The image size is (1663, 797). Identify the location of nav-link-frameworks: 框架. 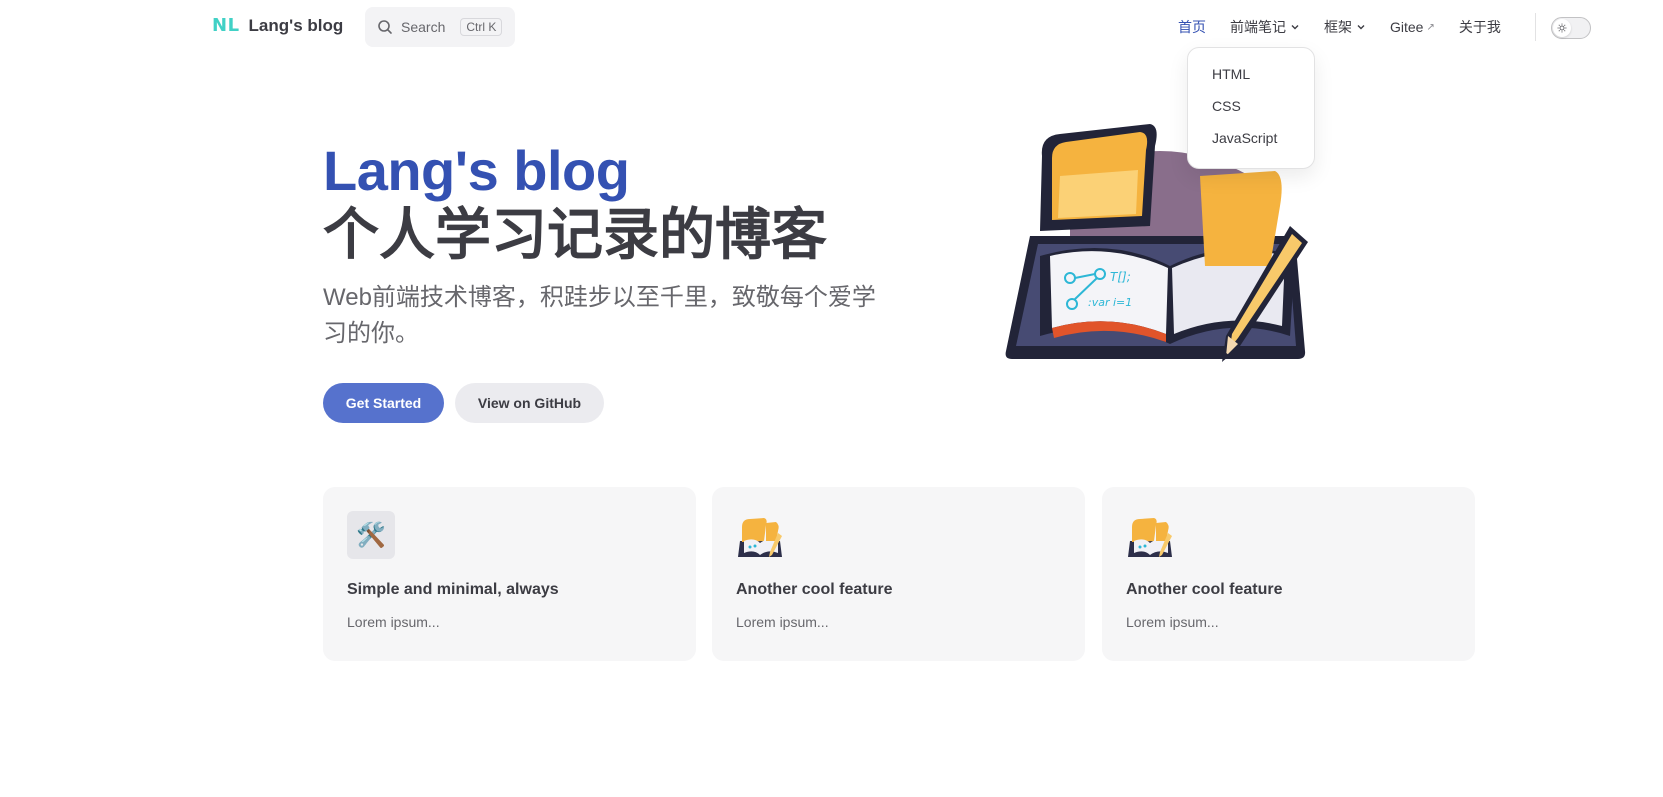
(1345, 27).